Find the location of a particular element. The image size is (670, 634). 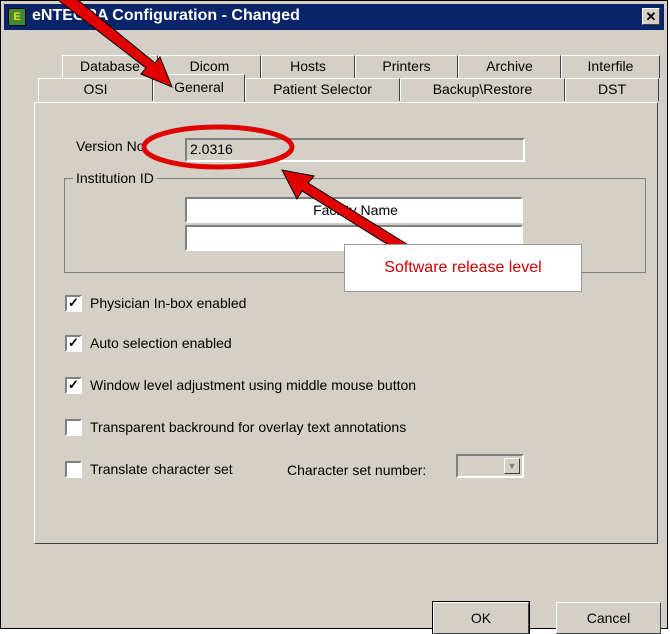

arrow-to-version-field is located at coordinates (346, 212).